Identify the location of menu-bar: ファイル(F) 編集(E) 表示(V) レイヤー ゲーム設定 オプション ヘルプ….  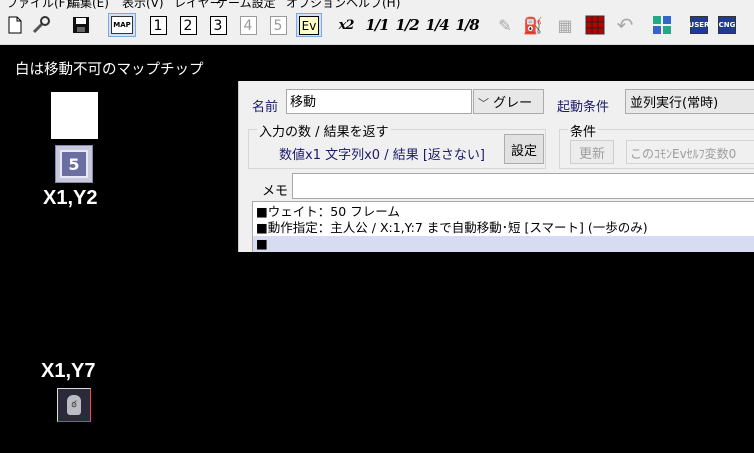
(377, 4).